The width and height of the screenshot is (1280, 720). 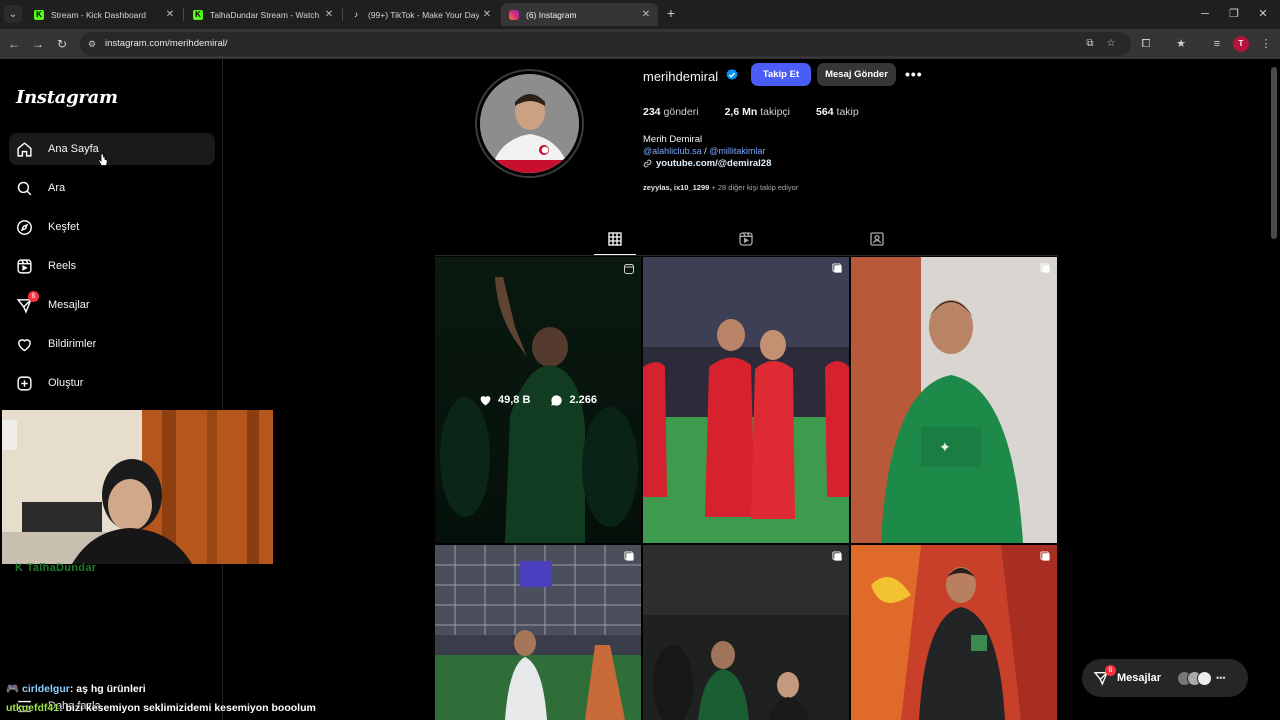 What do you see at coordinates (579, 14) in the screenshot?
I see `browser-tab-4-active: (6) Instagram ✕` at bounding box center [579, 14].